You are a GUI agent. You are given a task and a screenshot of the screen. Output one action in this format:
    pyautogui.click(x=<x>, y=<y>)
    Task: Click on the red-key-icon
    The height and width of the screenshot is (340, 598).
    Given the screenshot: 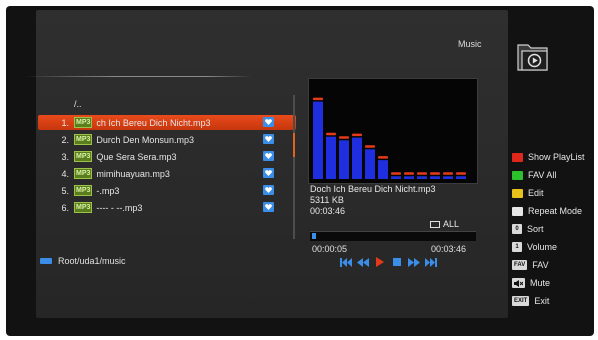 What is the action you would take?
    pyautogui.click(x=517, y=157)
    